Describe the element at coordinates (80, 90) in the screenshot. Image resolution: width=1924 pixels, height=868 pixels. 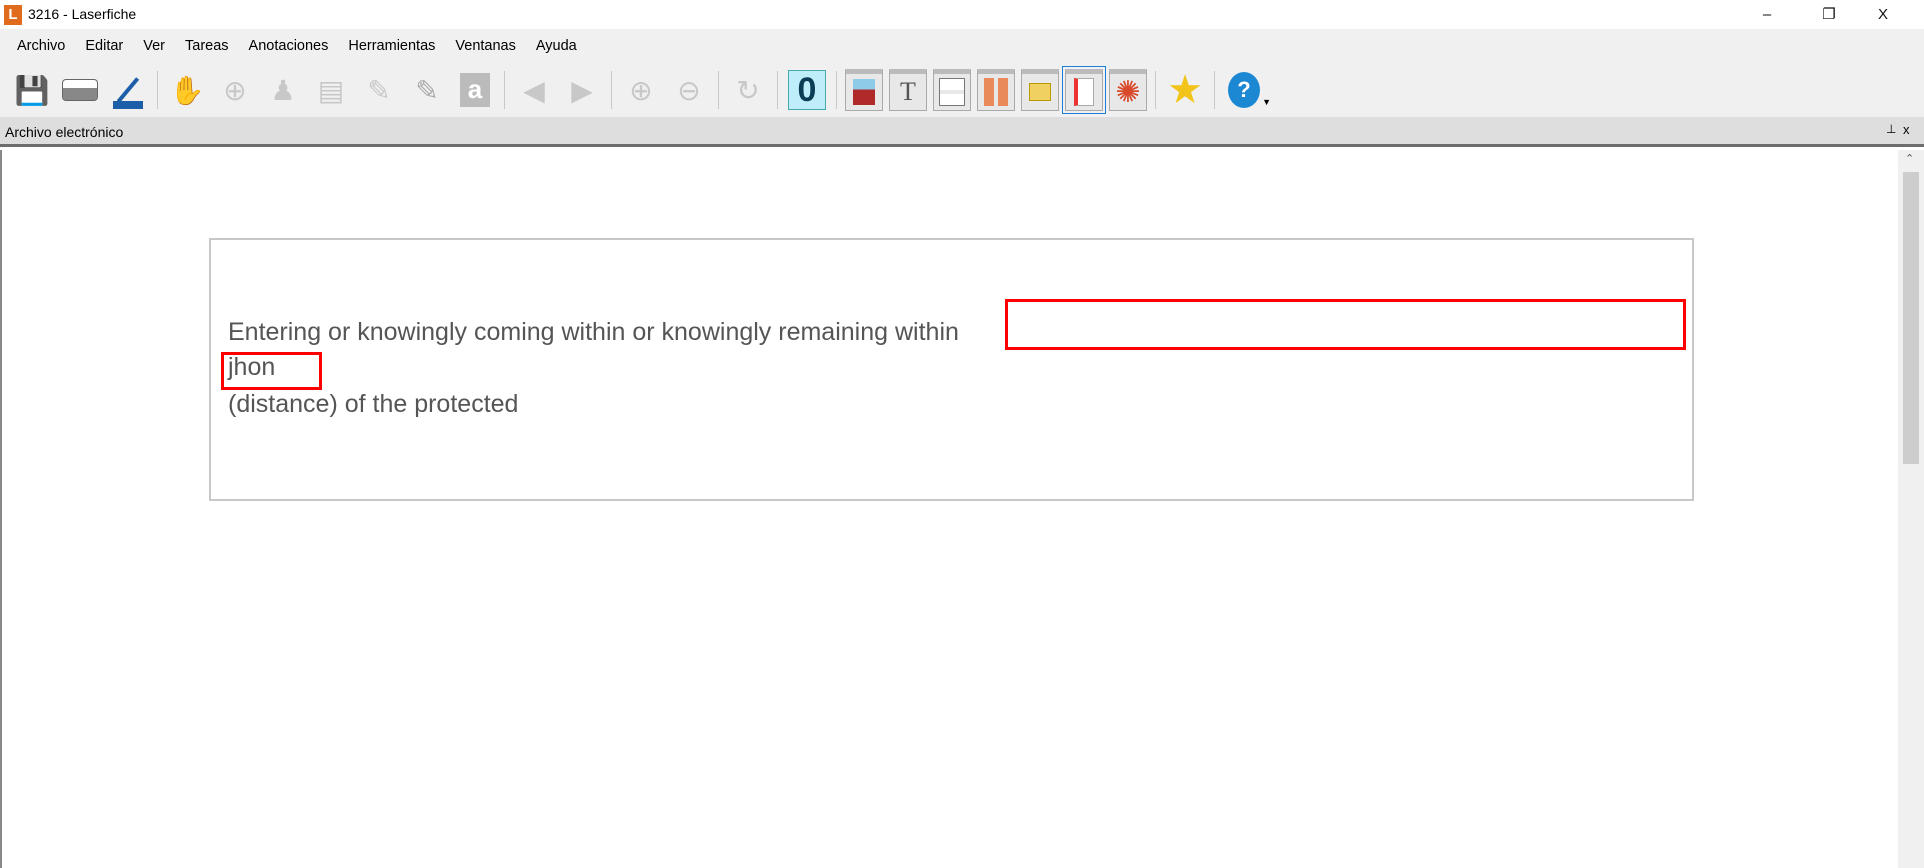
I see `print-icon` at that location.